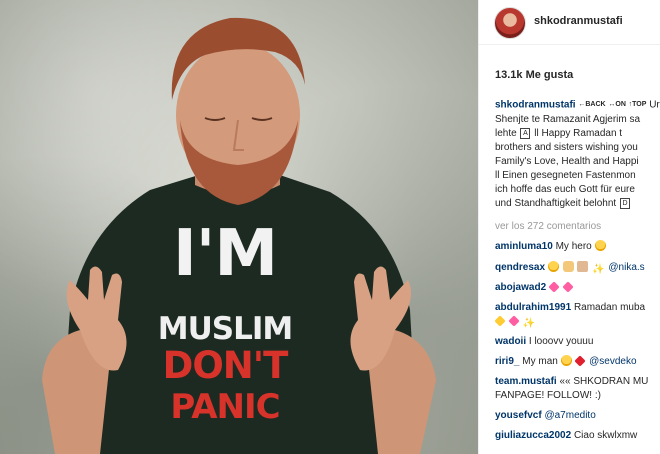 The image size is (660, 454). What do you see at coordinates (533, 307) in the screenshot?
I see `comment-user: abdulrahim1991` at bounding box center [533, 307].